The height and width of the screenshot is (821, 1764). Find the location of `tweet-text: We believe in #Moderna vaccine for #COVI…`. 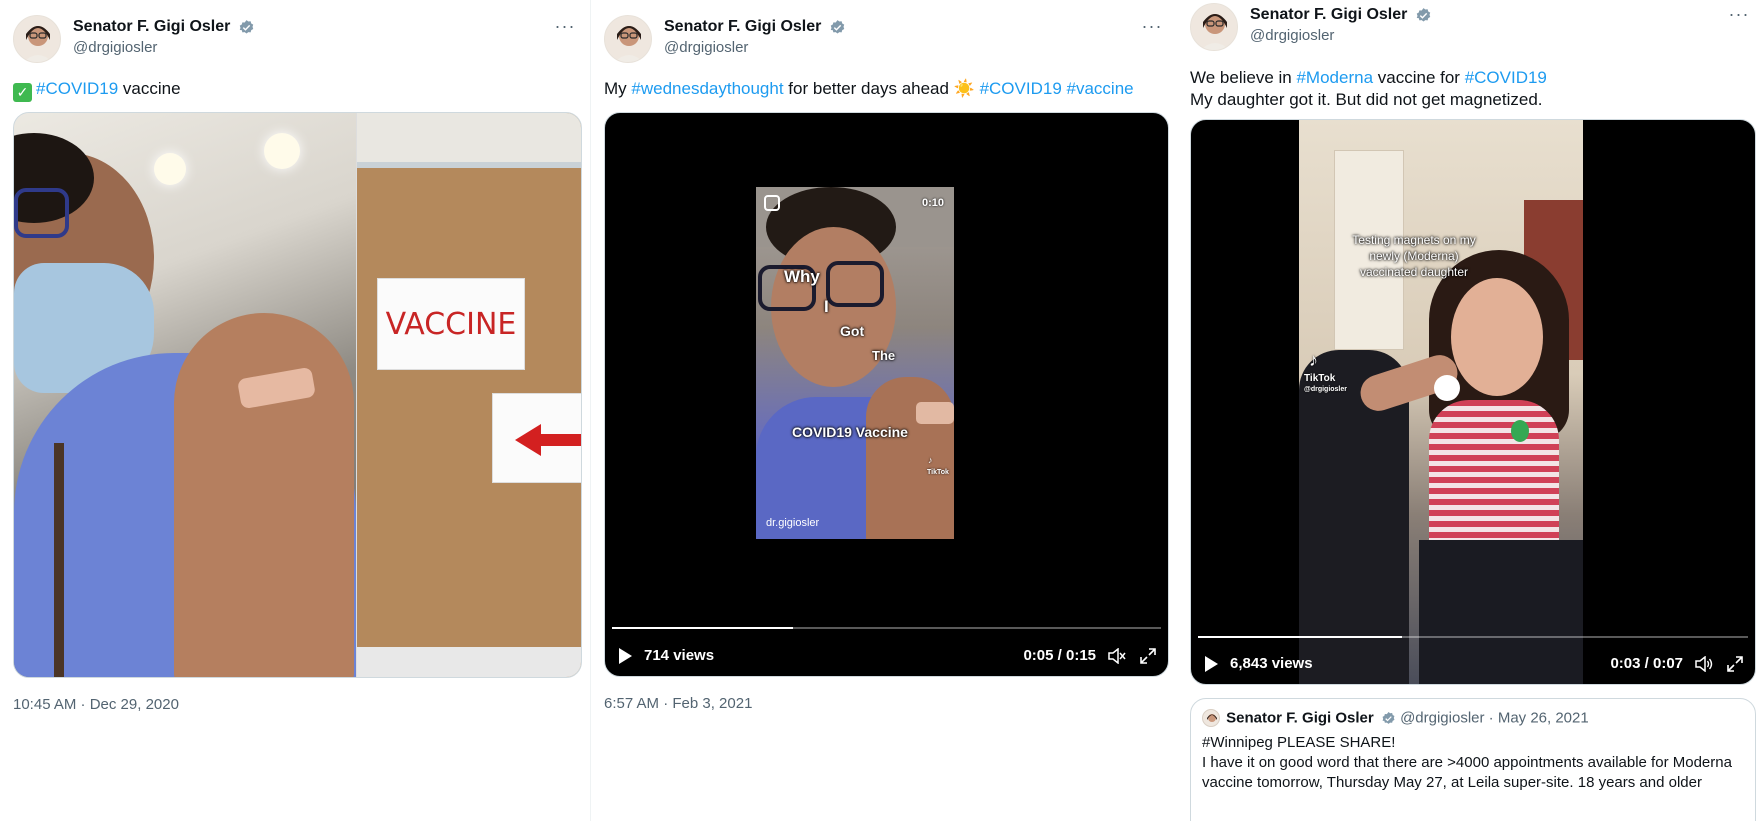

tweet-text: We believe in #Moderna vaccine for #COVI… is located at coordinates (1473, 89).